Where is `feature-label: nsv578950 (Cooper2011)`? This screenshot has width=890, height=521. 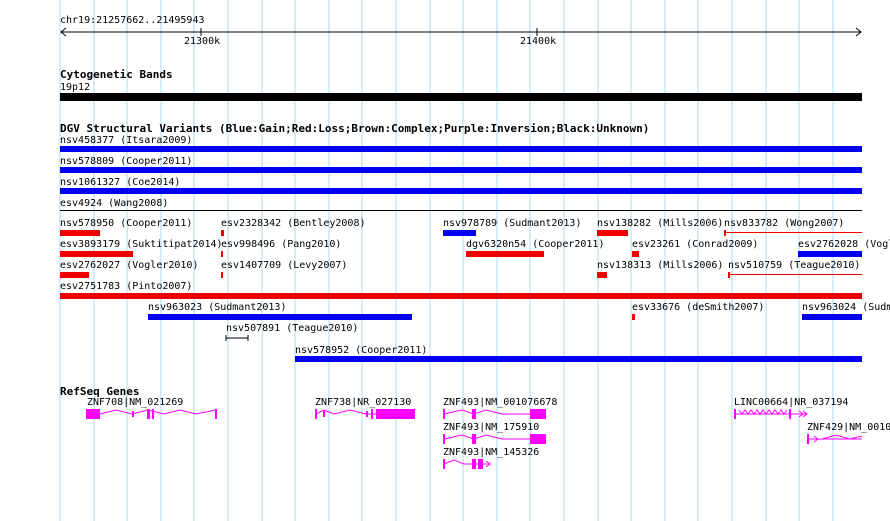 feature-label: nsv578950 (Cooper2011) is located at coordinates (126, 223).